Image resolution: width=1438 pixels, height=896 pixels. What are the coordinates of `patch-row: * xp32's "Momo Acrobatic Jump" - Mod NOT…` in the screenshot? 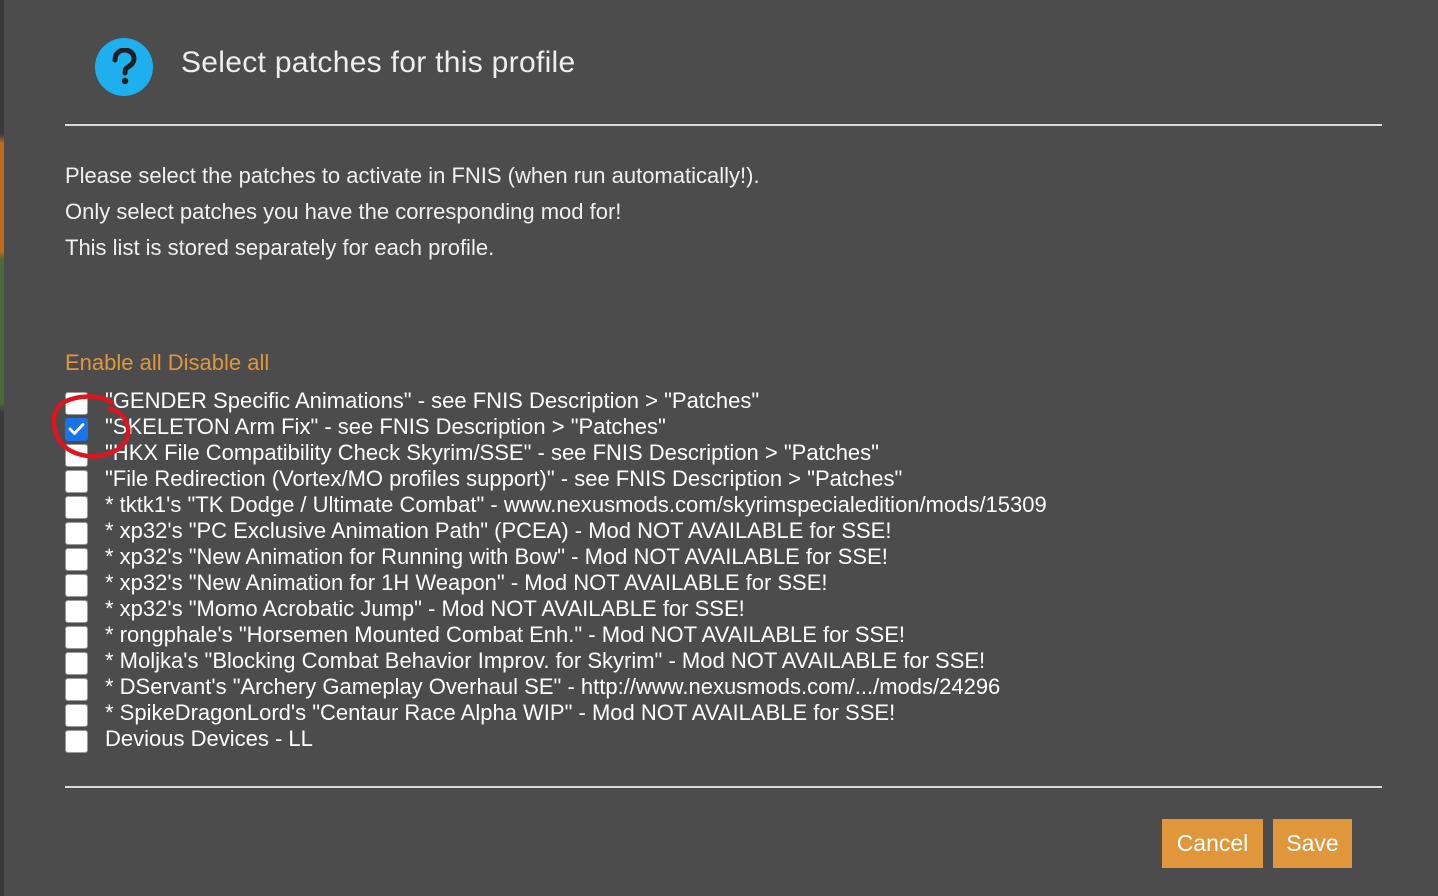 It's located at (556, 609).